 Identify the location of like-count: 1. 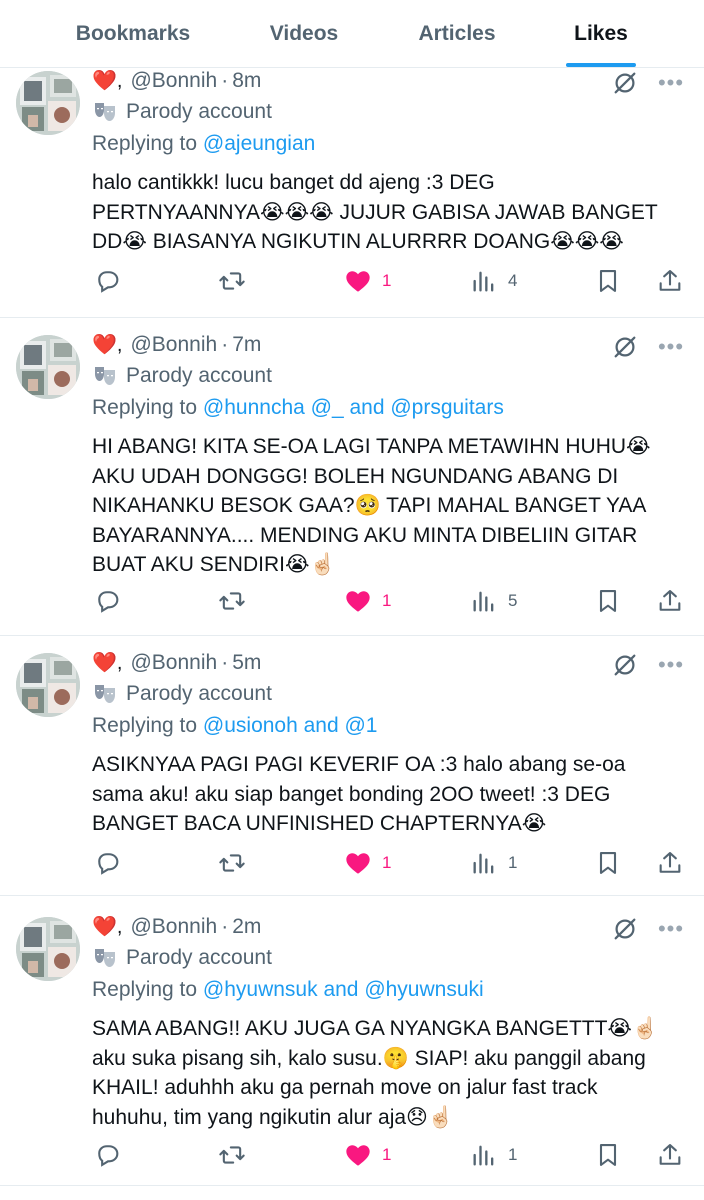
(387, 280).